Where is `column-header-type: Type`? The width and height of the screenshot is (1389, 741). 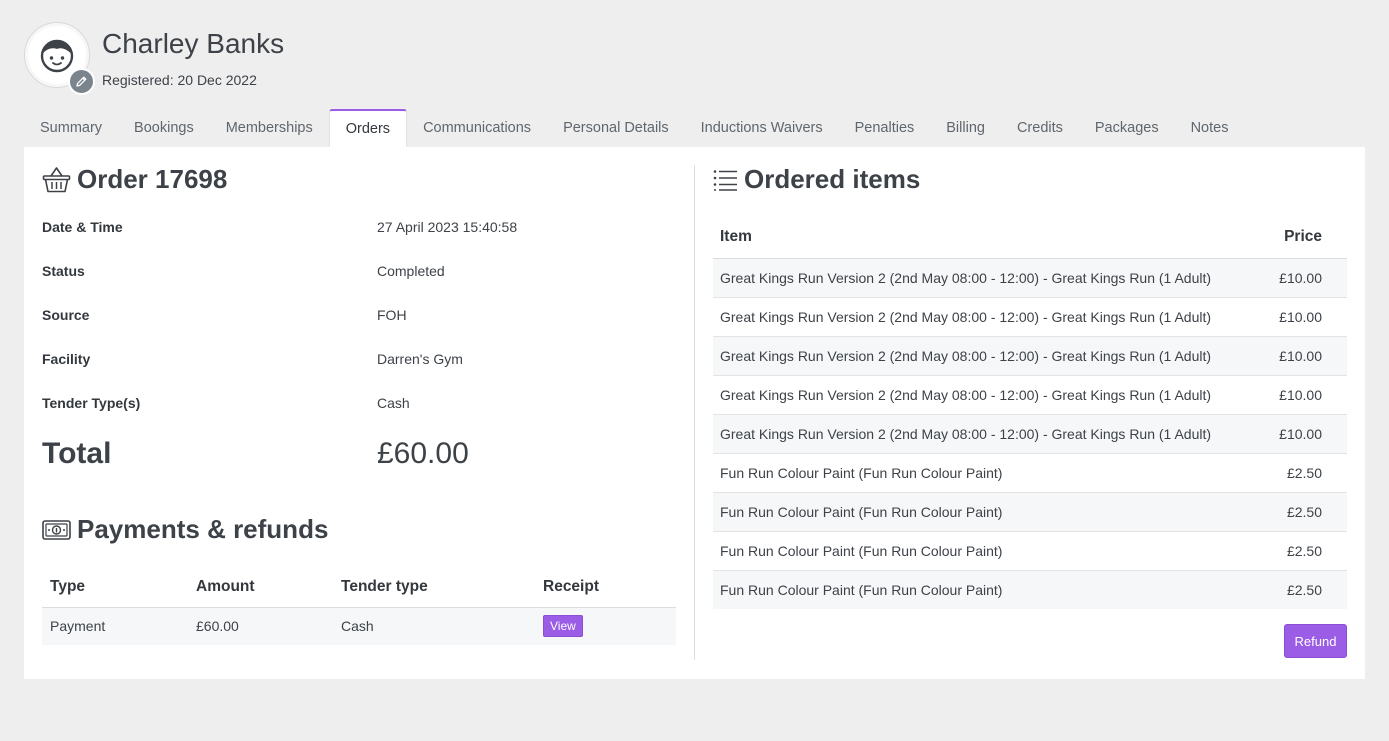 column-header-type: Type is located at coordinates (115, 587).